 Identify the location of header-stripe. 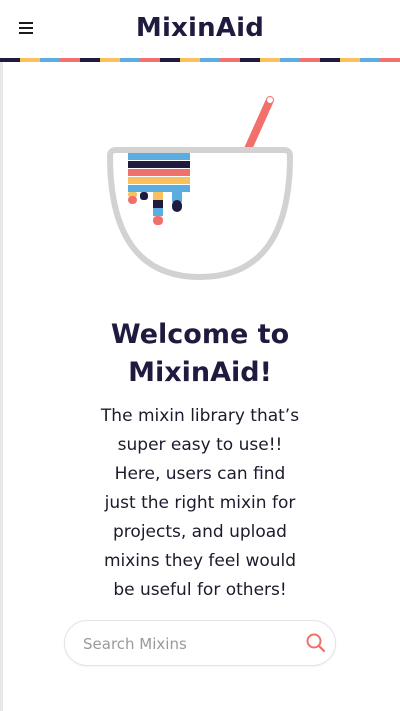
(200, 60).